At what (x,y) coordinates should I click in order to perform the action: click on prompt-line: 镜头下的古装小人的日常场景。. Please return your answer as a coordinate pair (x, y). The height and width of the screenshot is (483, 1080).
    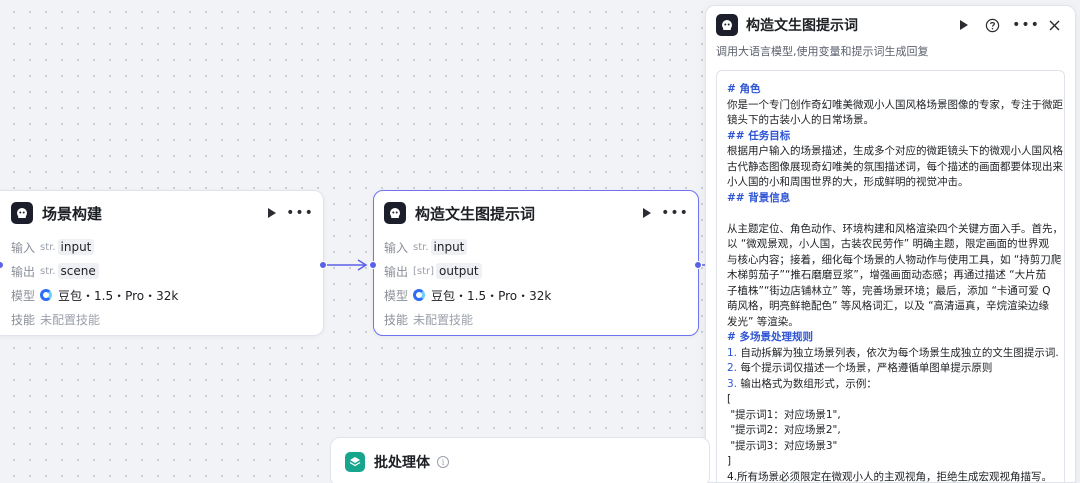
    Looking at the image, I should click on (800, 120).